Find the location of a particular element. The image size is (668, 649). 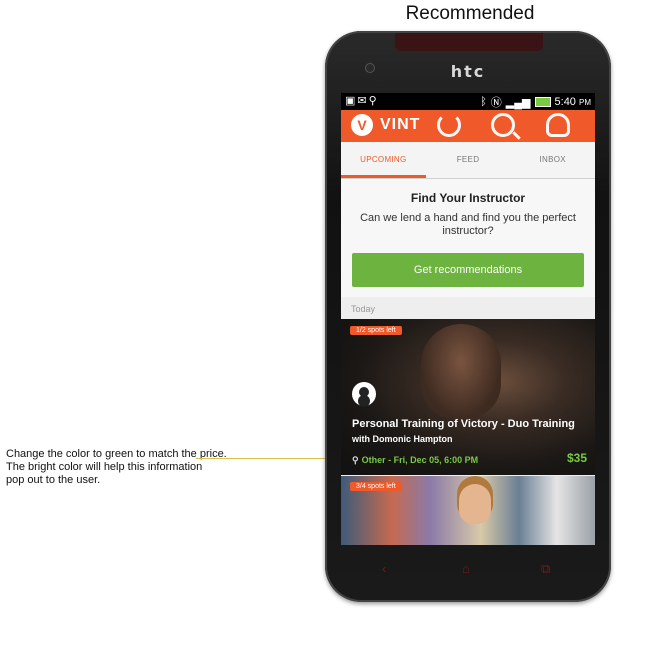

search-icon is located at coordinates (503, 125).